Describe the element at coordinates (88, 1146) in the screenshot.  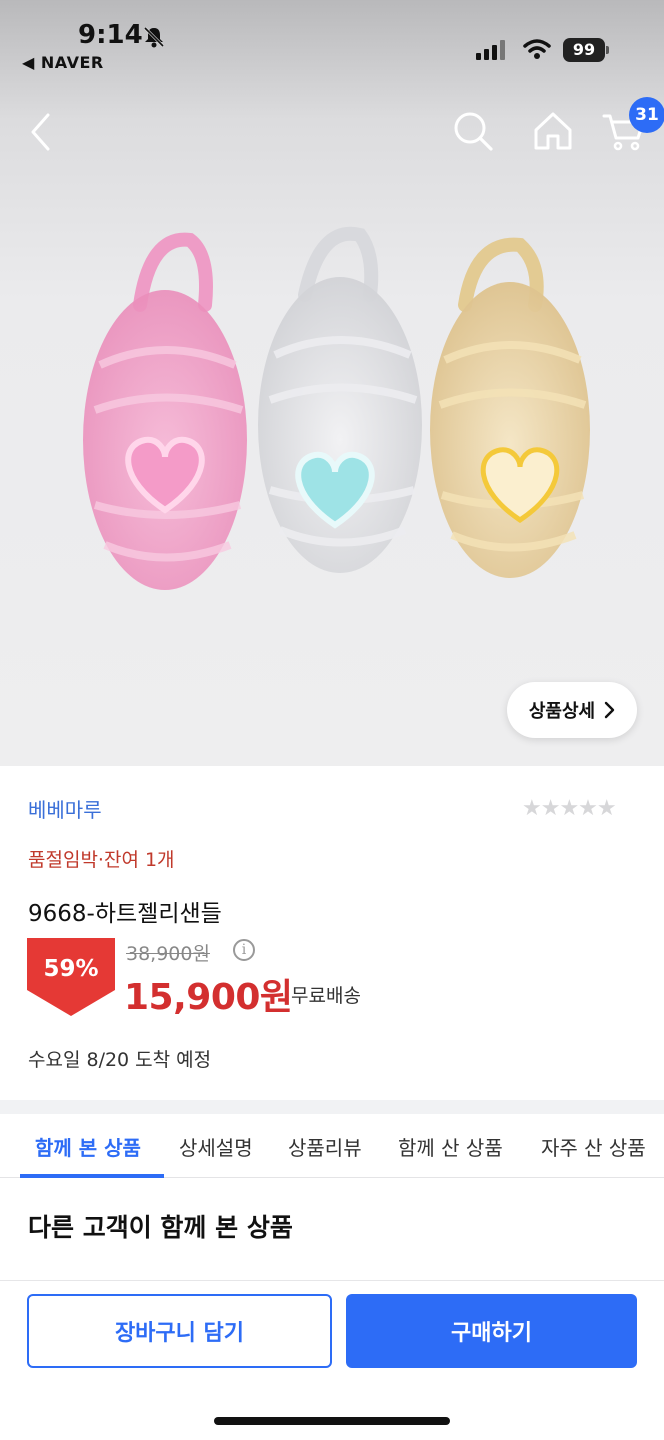
I see `tab-viewed-together: 함께 본 상품` at that location.